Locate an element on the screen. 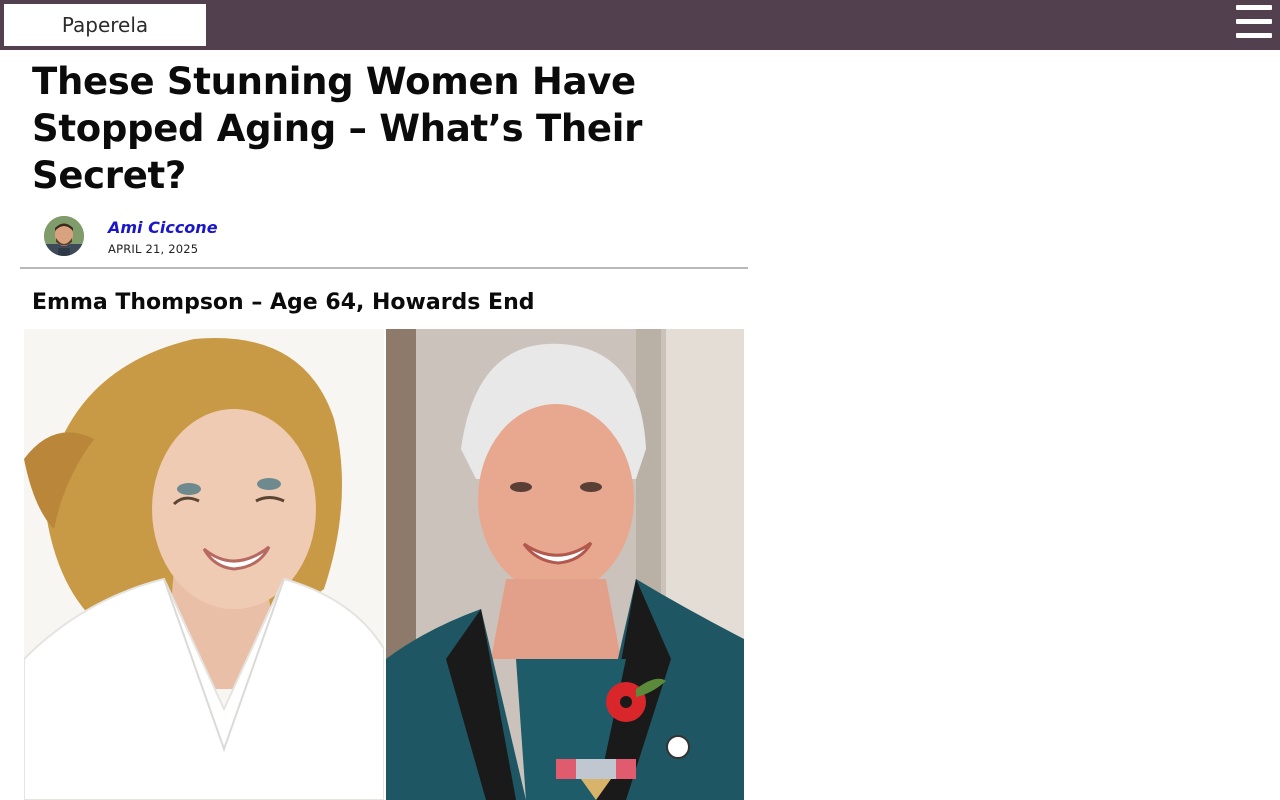  author-name-link: Ami Ciccone is located at coordinates (163, 227).